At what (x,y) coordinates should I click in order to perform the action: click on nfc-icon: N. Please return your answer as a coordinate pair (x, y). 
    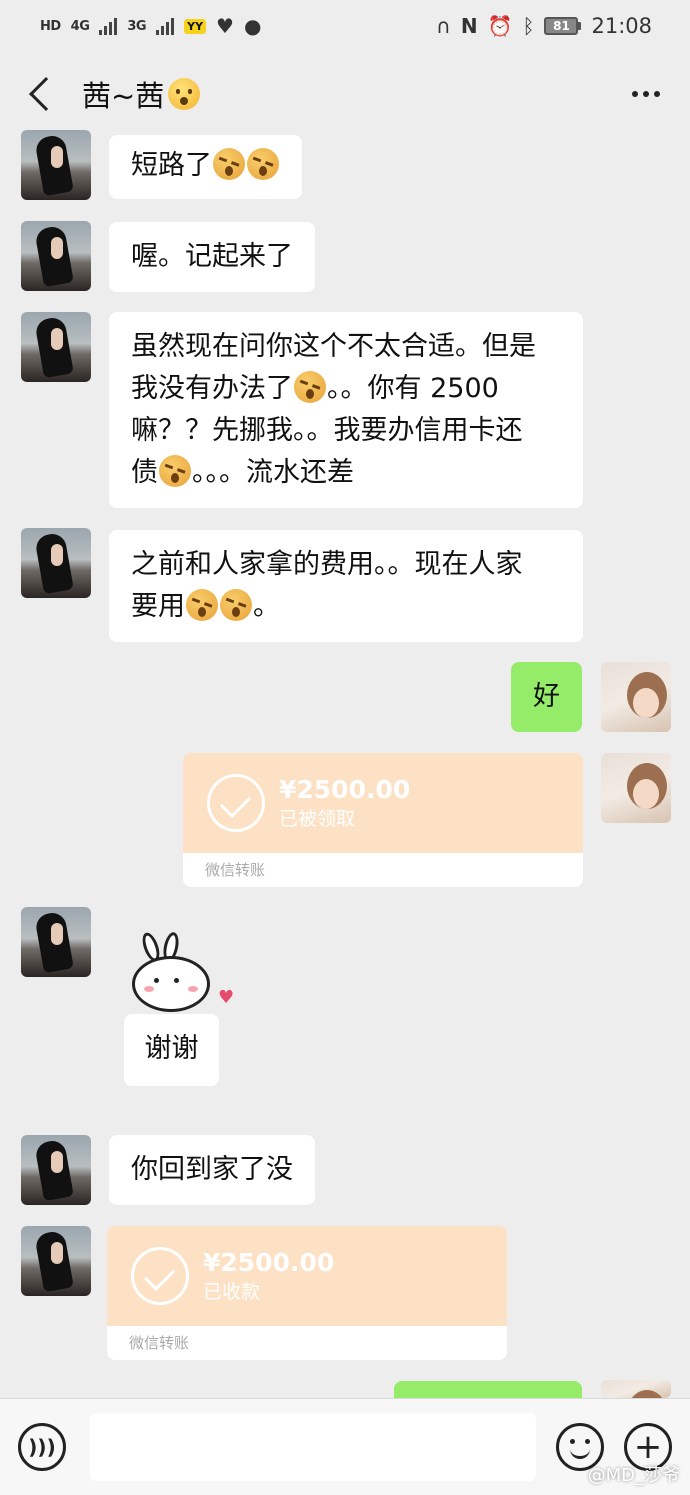
    Looking at the image, I should click on (469, 26).